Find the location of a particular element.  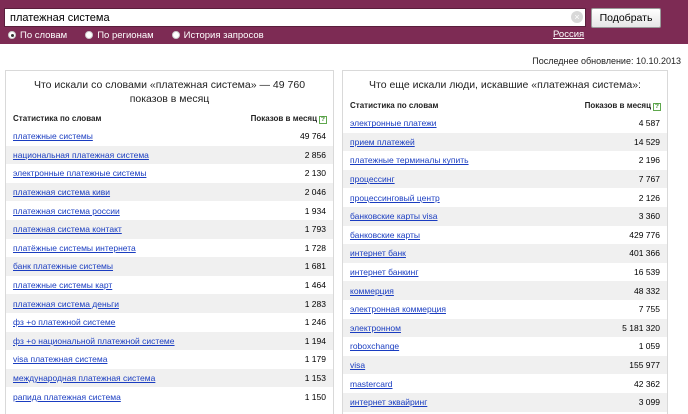

table-row: электронные платежные системы 2 130 is located at coordinates (169, 173).